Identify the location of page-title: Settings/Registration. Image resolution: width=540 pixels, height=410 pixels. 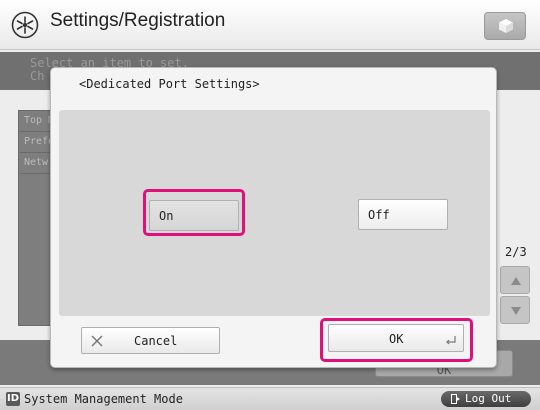
(138, 20).